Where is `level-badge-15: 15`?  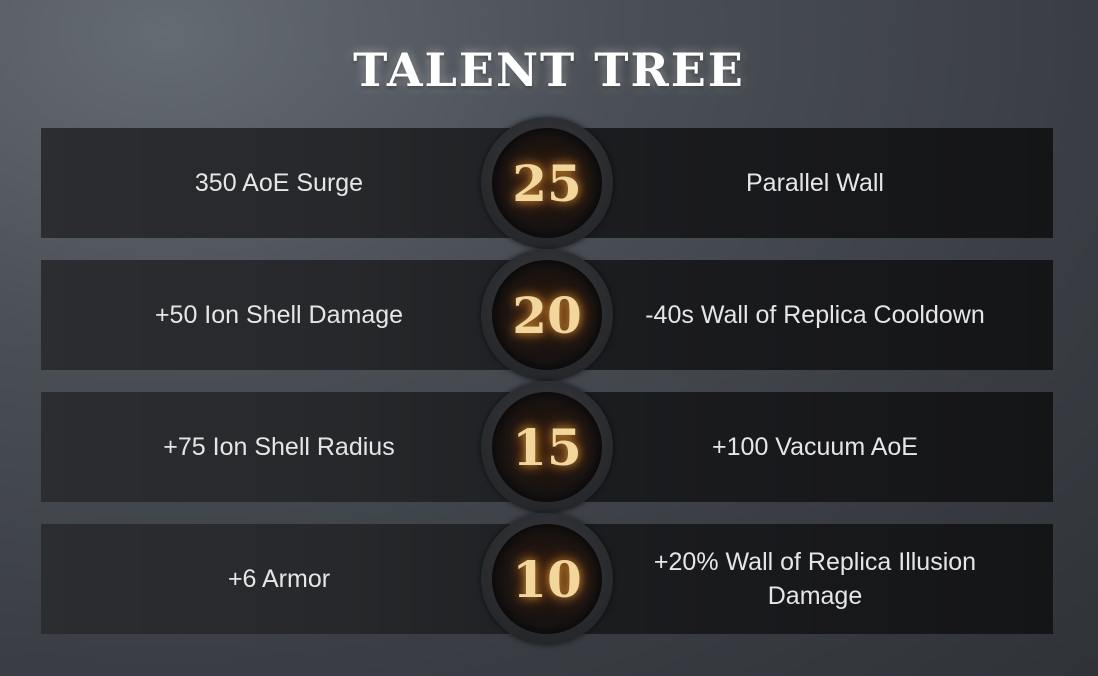 level-badge-15: 15 is located at coordinates (547, 447).